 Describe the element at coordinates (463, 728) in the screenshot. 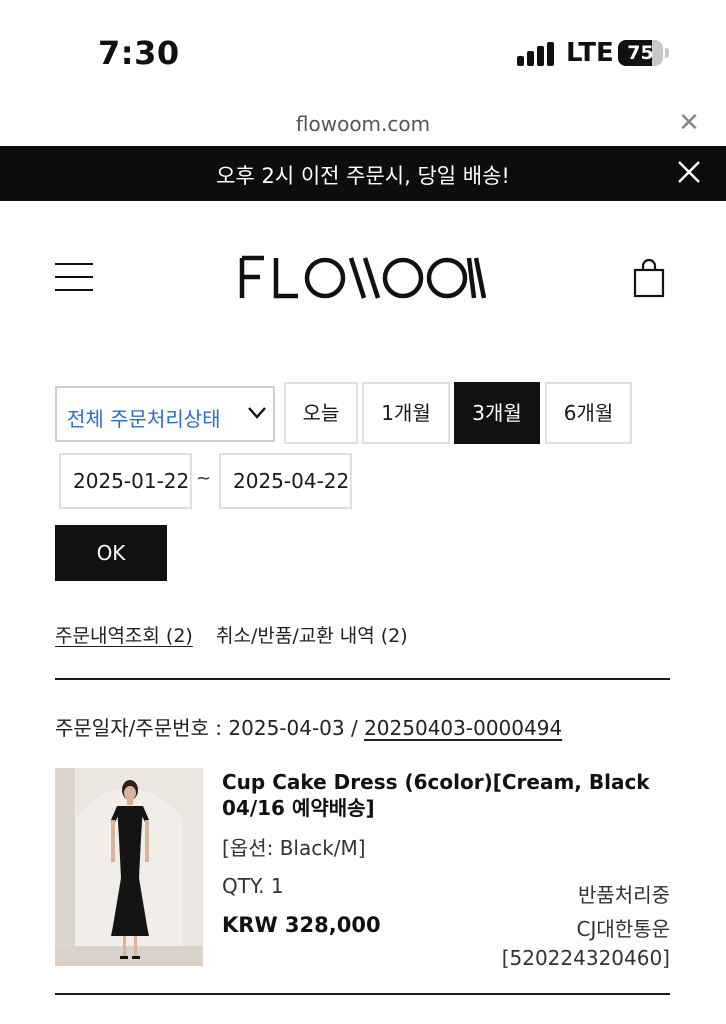

I see `order-number-link: 20250403-0000494` at that location.